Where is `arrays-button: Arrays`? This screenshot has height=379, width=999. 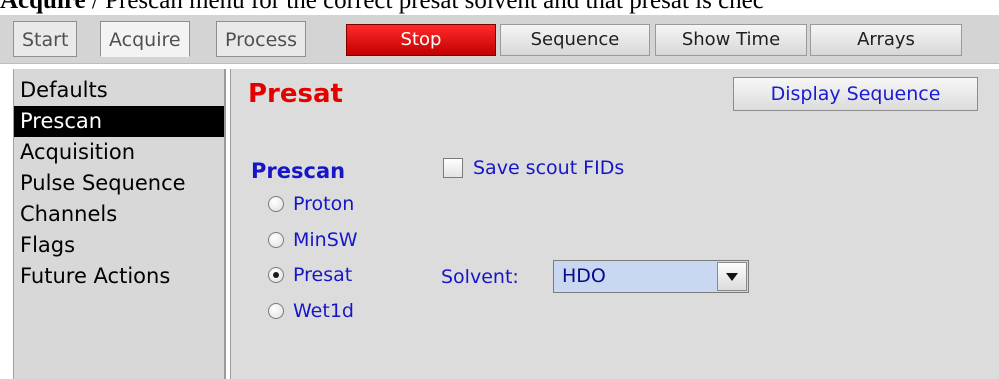 arrays-button: Arrays is located at coordinates (886, 40).